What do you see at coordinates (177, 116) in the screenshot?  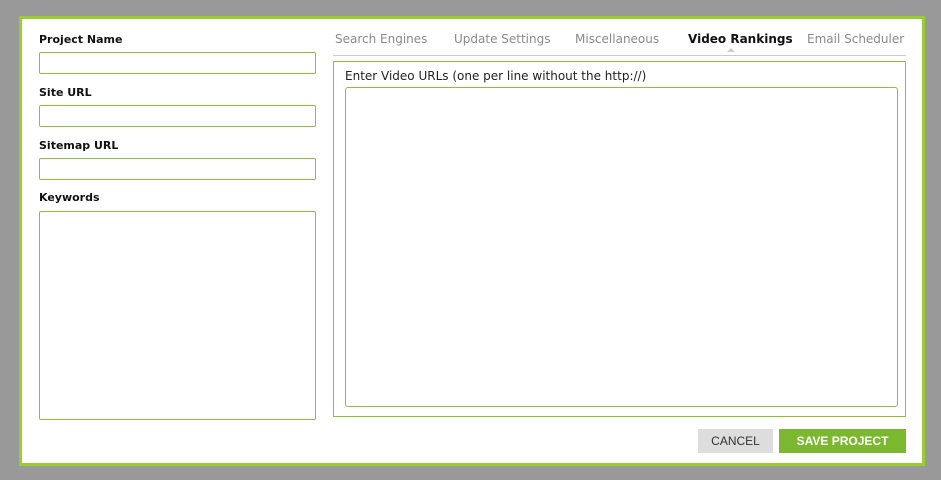 I see `site-url-input` at bounding box center [177, 116].